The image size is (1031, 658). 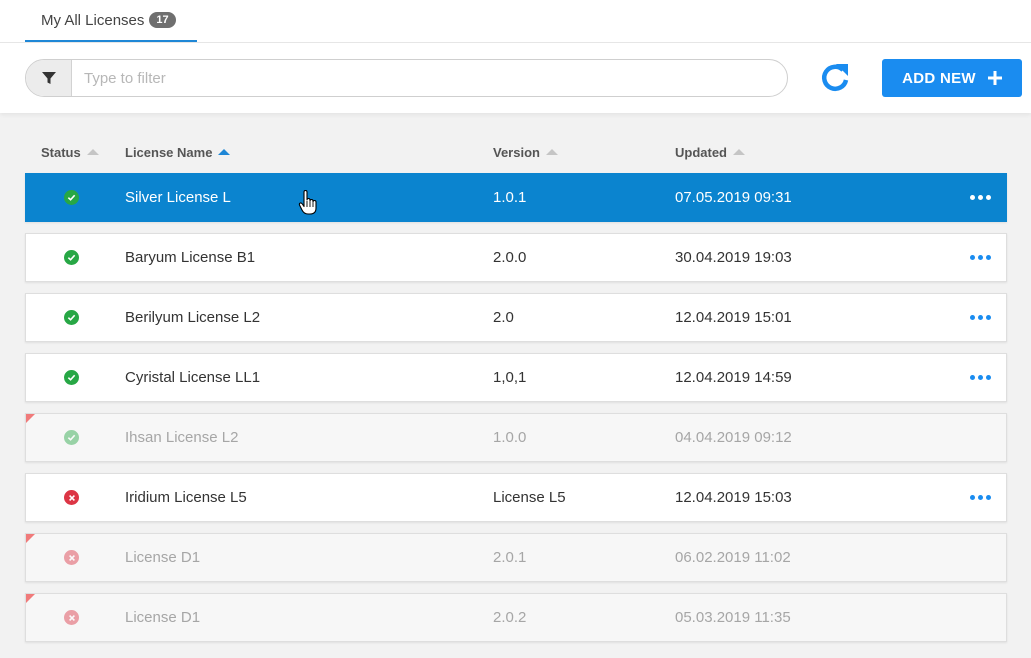 I want to click on column-header-status: Status, so click(x=70, y=152).